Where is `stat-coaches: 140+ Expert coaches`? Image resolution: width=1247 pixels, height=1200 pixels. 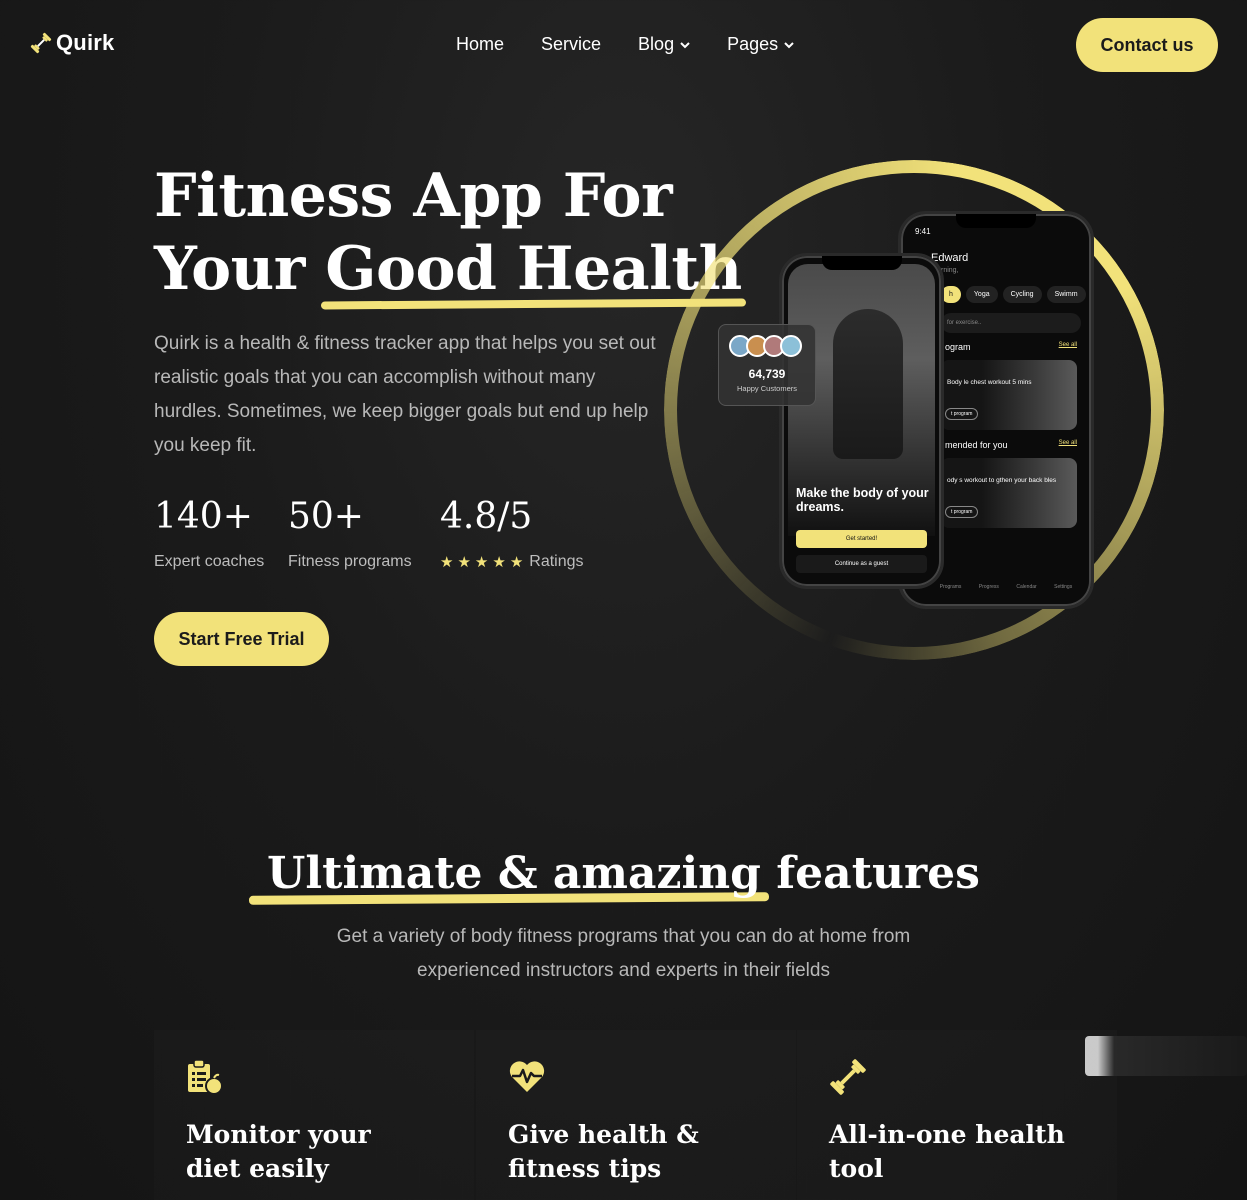 stat-coaches: 140+ Expert coaches is located at coordinates (209, 533).